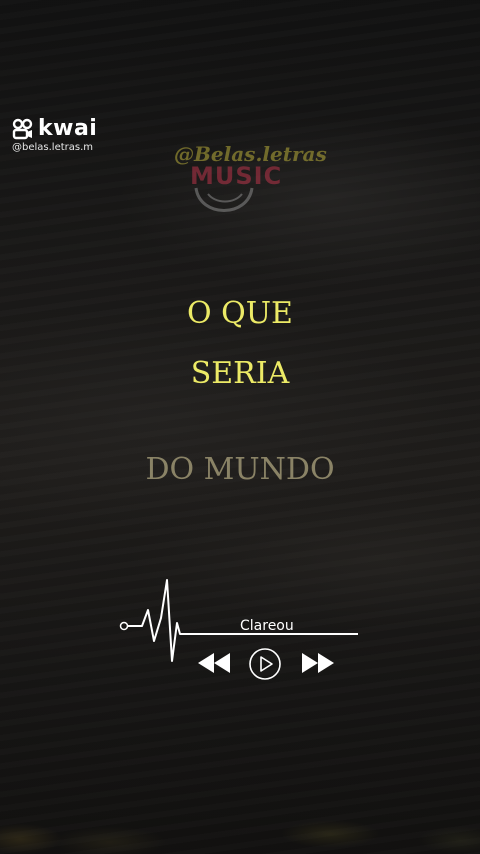  Describe the element at coordinates (214, 663) in the screenshot. I see `rewind-icon` at that location.